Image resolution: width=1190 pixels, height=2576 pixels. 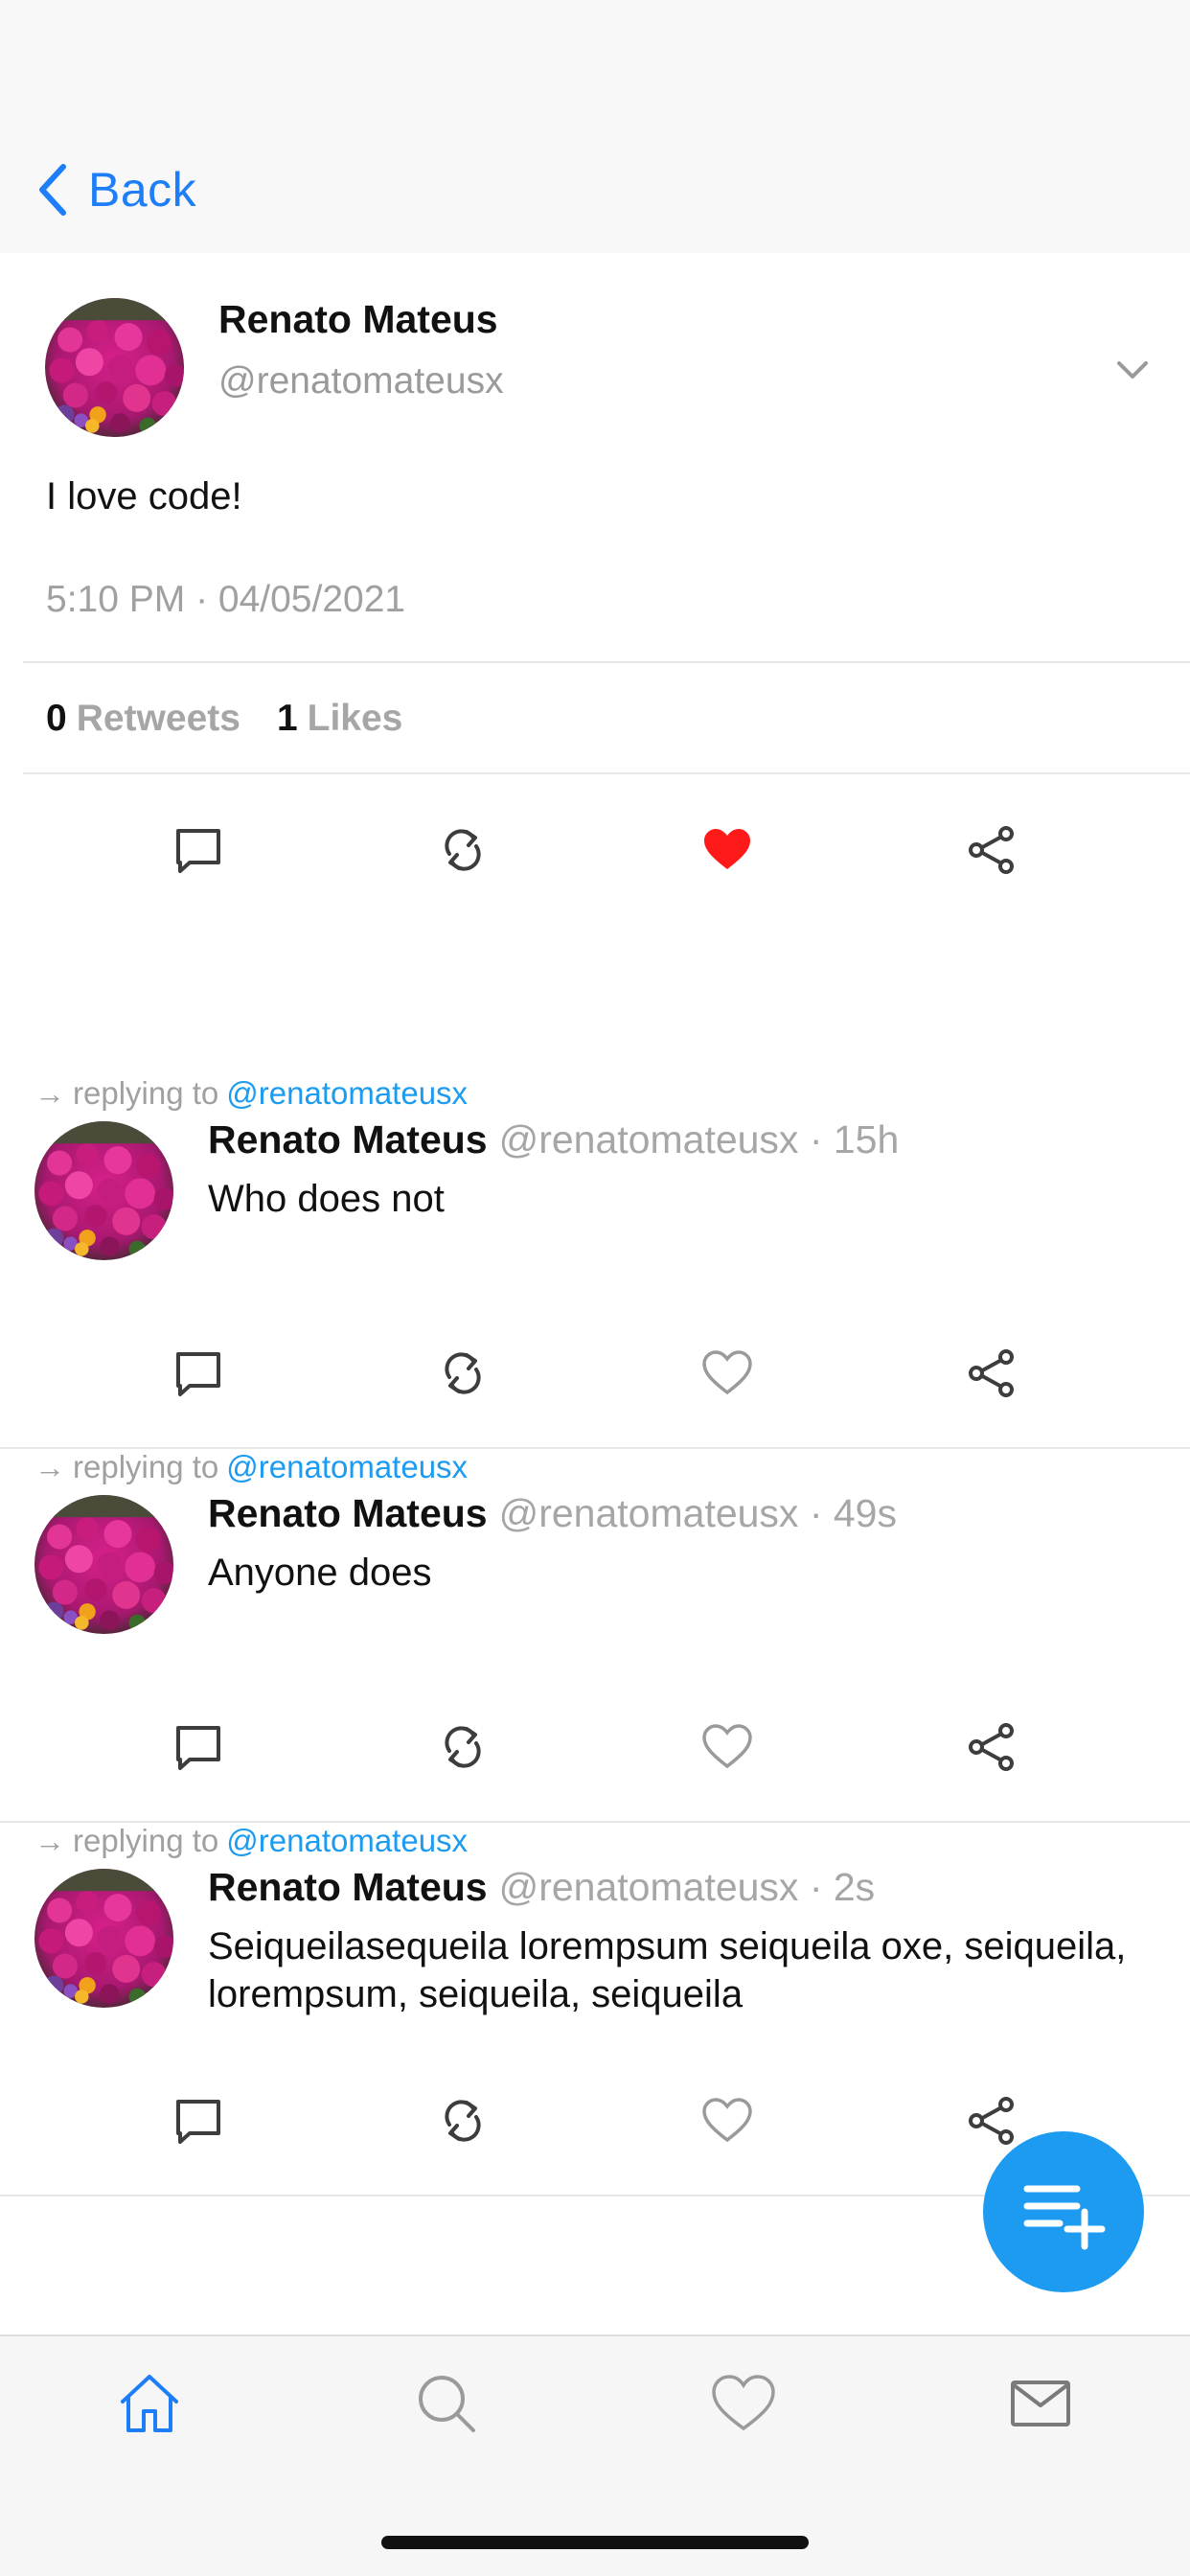 I want to click on tab-home, so click(x=149, y=2404).